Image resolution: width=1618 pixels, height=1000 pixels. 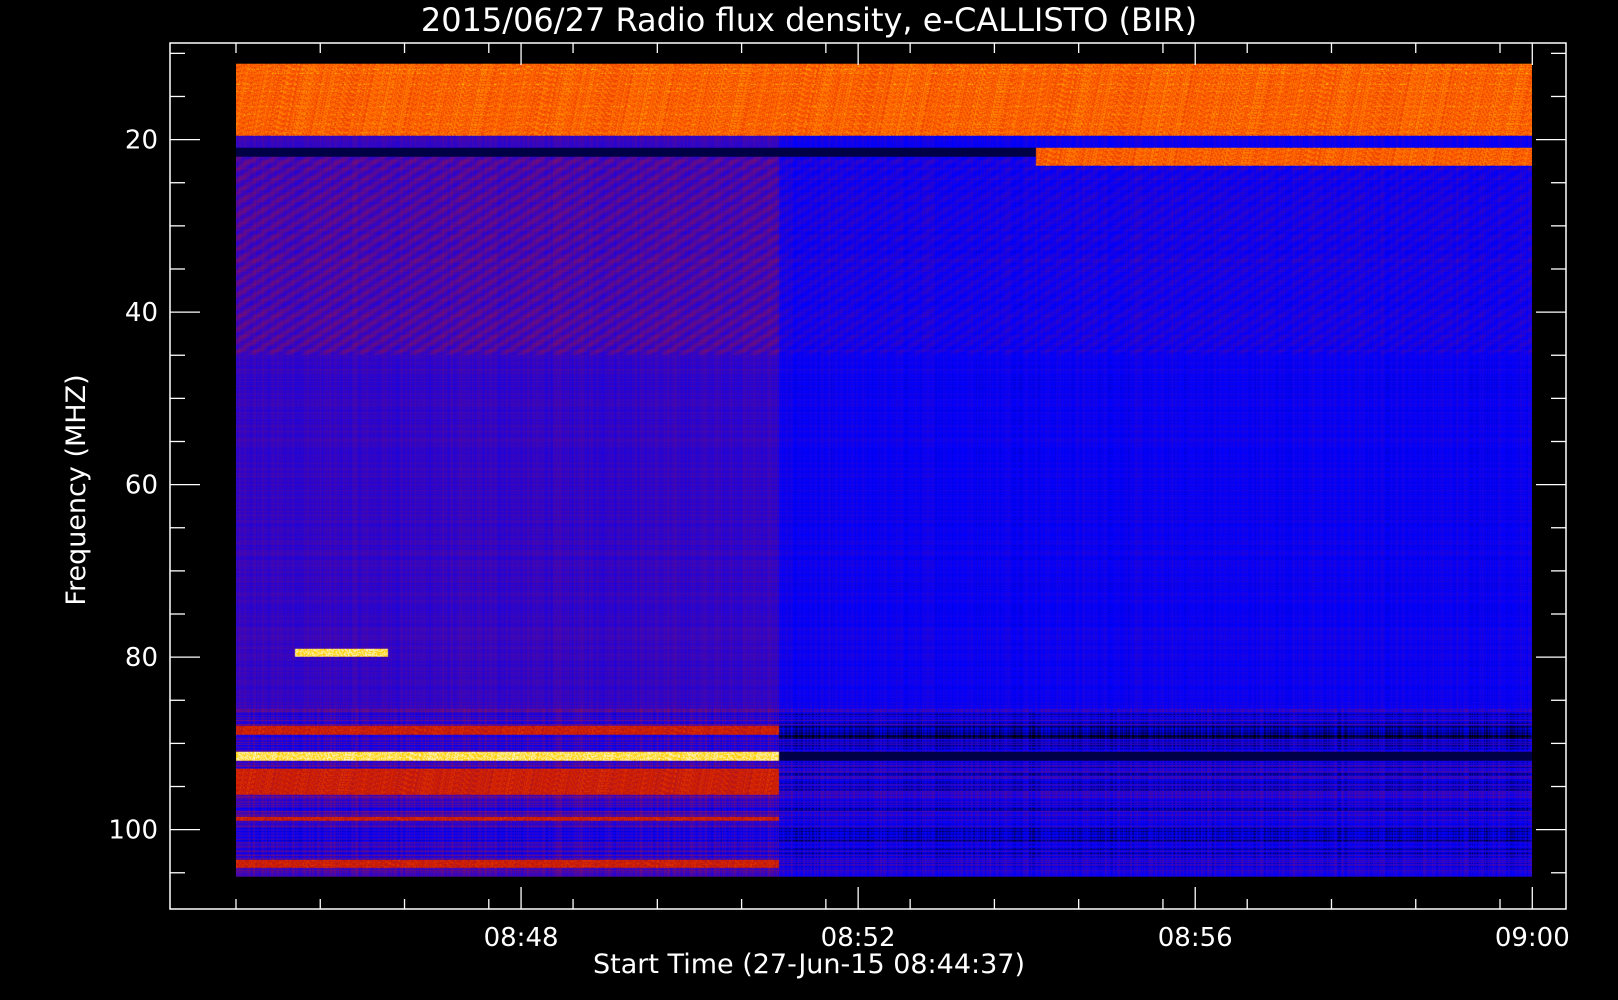 I want to click on y-tick-label: 60, so click(x=141, y=486).